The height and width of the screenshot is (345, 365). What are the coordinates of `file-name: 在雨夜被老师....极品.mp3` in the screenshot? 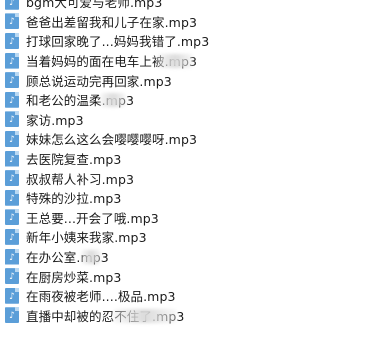 It's located at (101, 297).